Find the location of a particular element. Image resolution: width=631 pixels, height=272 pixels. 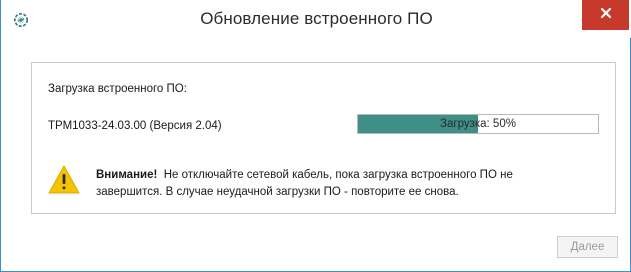

close-icon is located at coordinates (606, 15).